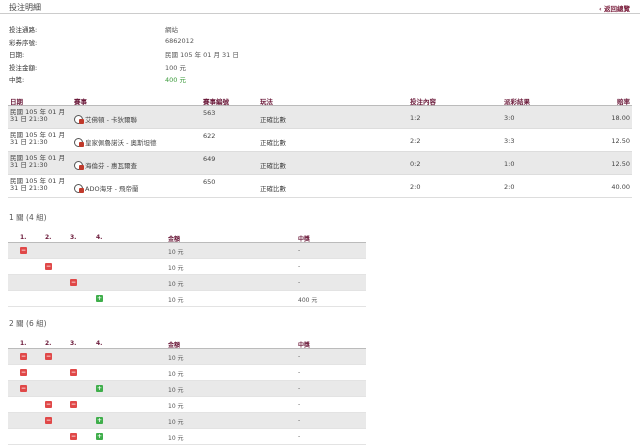  I want to click on summary-row: 彩券序號: 6862012, so click(209, 42).